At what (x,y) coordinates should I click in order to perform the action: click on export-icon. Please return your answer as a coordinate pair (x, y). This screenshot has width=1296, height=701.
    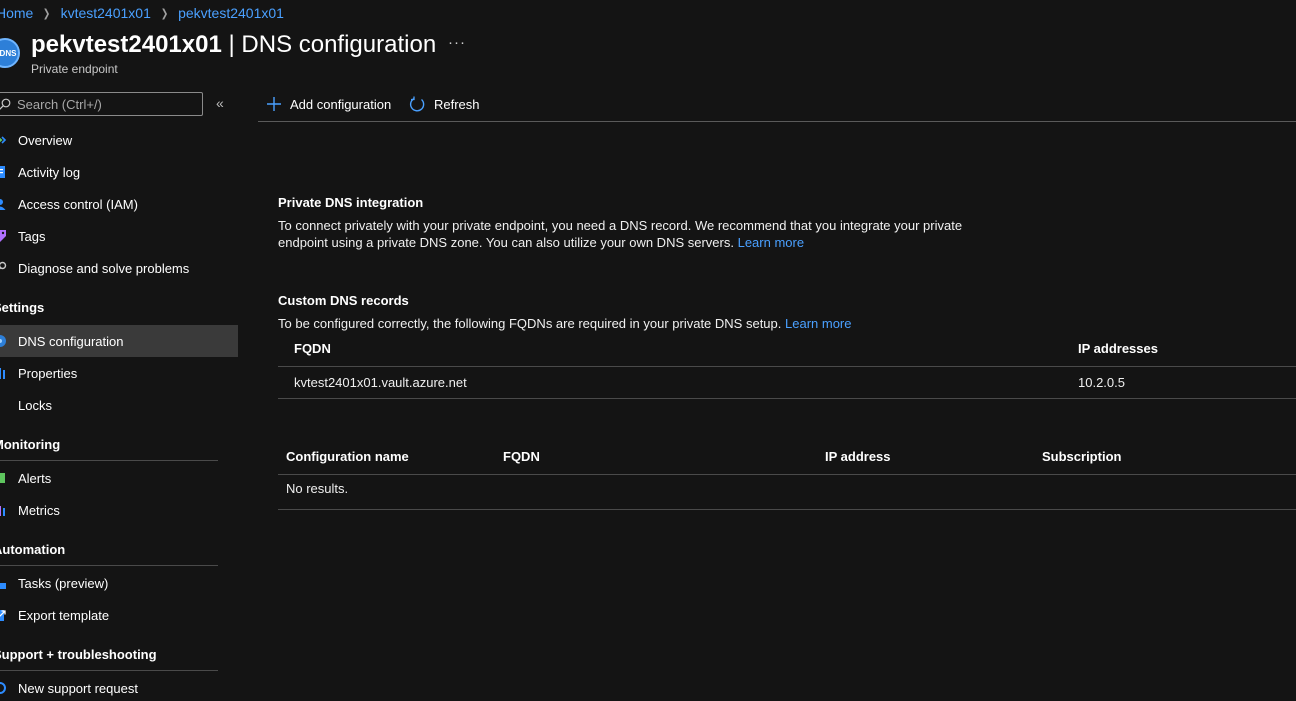
    Looking at the image, I should click on (4, 615).